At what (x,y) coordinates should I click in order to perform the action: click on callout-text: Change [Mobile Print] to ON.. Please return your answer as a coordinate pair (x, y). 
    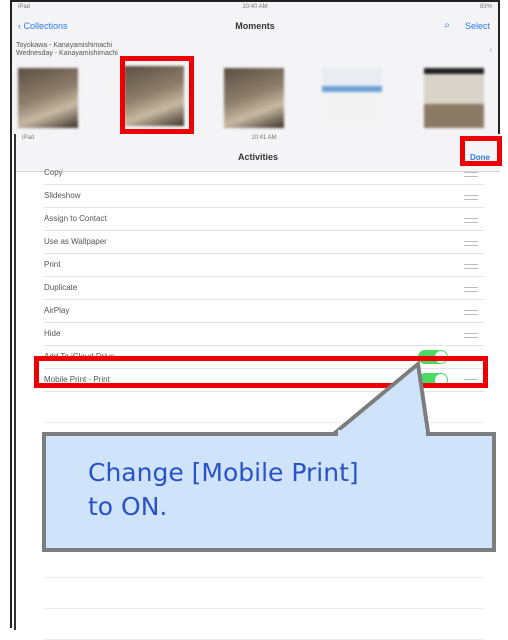
    Looking at the image, I should click on (223, 490).